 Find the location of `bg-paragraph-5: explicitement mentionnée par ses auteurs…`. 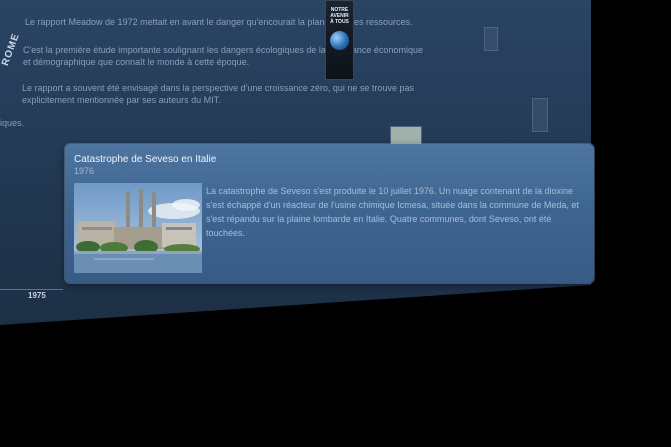

bg-paragraph-5: explicitement mentionnée par ses auteurs… is located at coordinates (121, 100).